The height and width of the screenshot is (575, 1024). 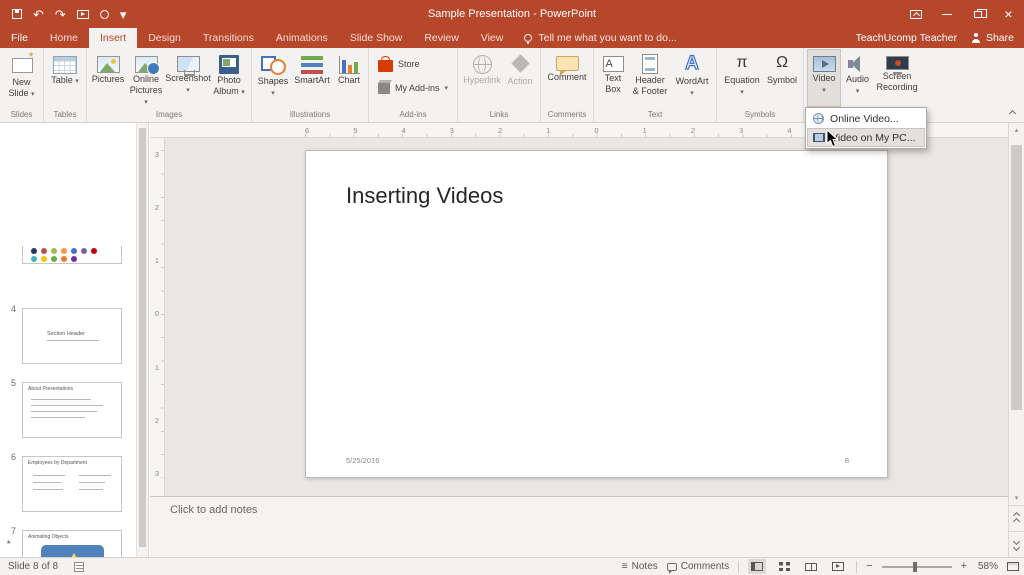 What do you see at coordinates (349, 78) in the screenshot?
I see `chart-button: Chart` at bounding box center [349, 78].